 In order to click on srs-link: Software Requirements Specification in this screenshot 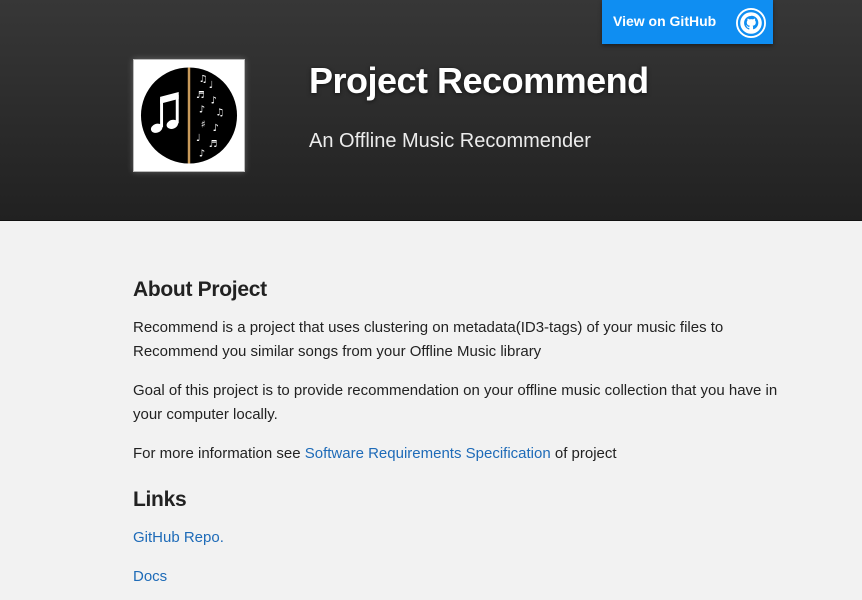, I will do `click(428, 453)`.